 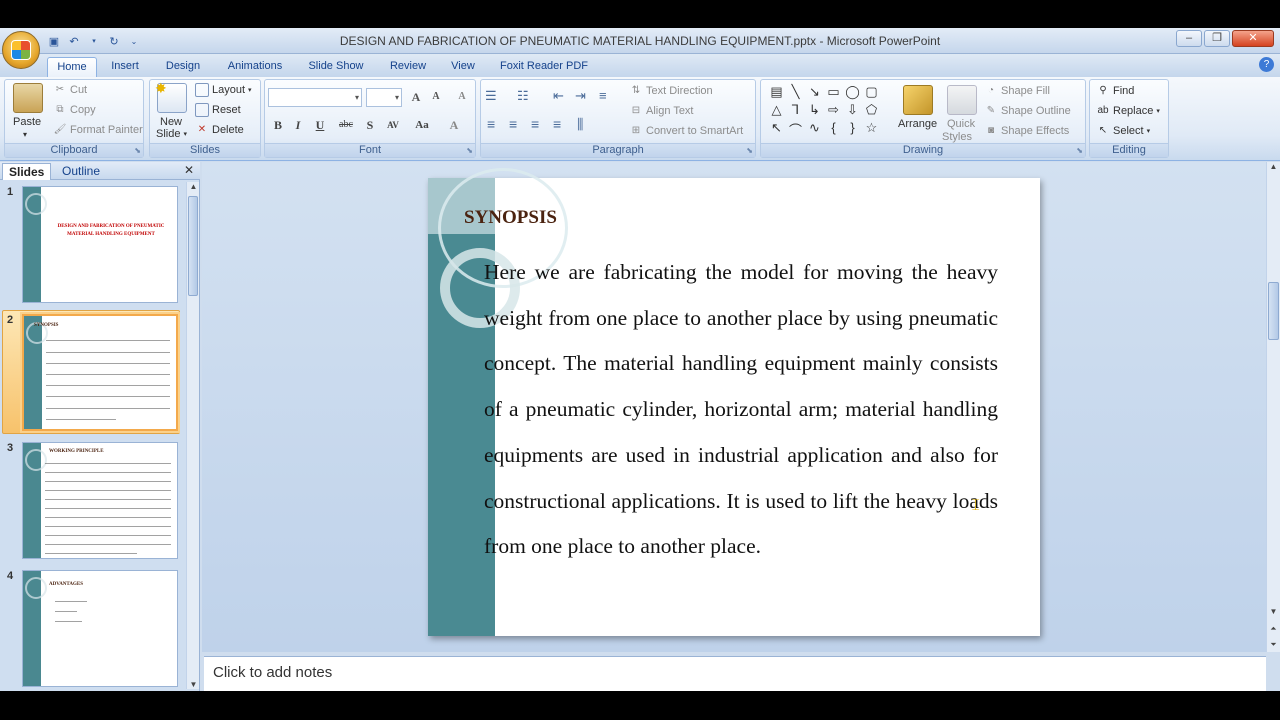 What do you see at coordinates (1266, 64) in the screenshot?
I see `help-icon: ?` at bounding box center [1266, 64].